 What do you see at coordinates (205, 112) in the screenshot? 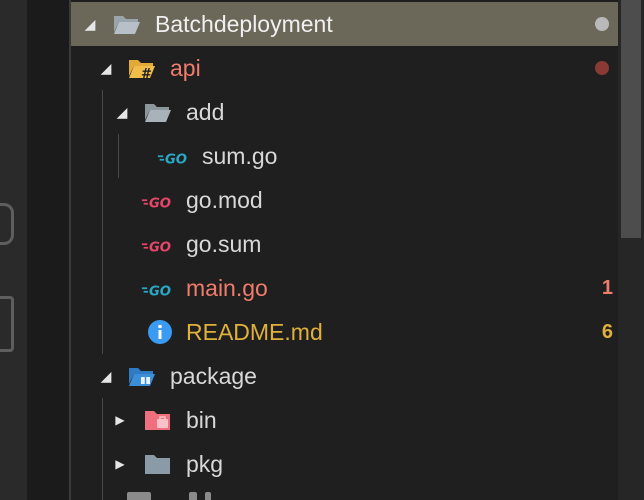
I see `tree-item-label: add` at bounding box center [205, 112].